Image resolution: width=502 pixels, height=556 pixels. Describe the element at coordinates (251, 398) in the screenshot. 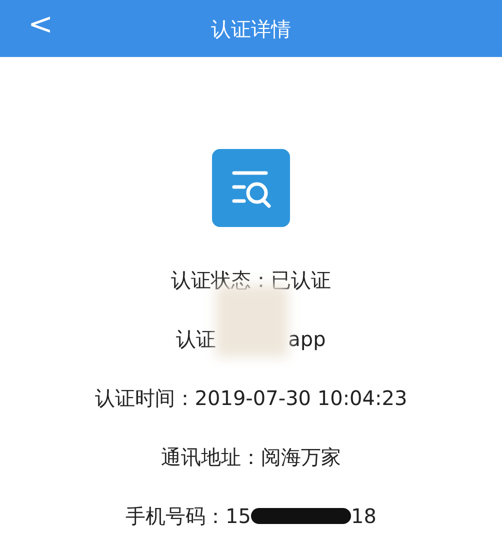

I see `detail-text: 认证时间：2019-07-30 10:04:23` at that location.